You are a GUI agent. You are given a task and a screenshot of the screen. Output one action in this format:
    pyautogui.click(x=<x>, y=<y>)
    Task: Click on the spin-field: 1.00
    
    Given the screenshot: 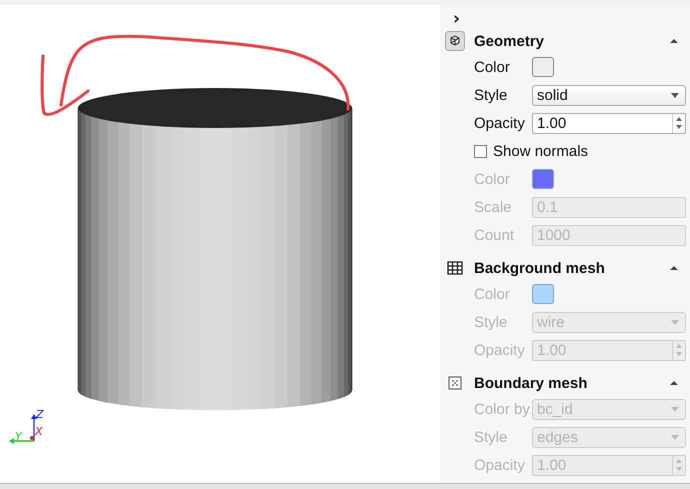 What is the action you would take?
    pyautogui.click(x=609, y=123)
    